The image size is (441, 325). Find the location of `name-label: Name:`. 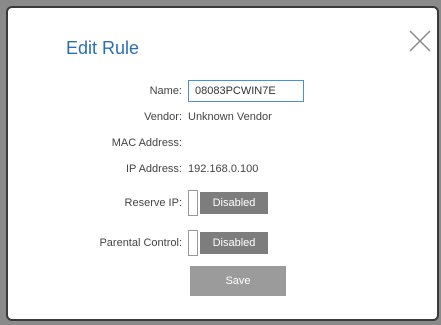

name-label: Name: is located at coordinates (165, 91).